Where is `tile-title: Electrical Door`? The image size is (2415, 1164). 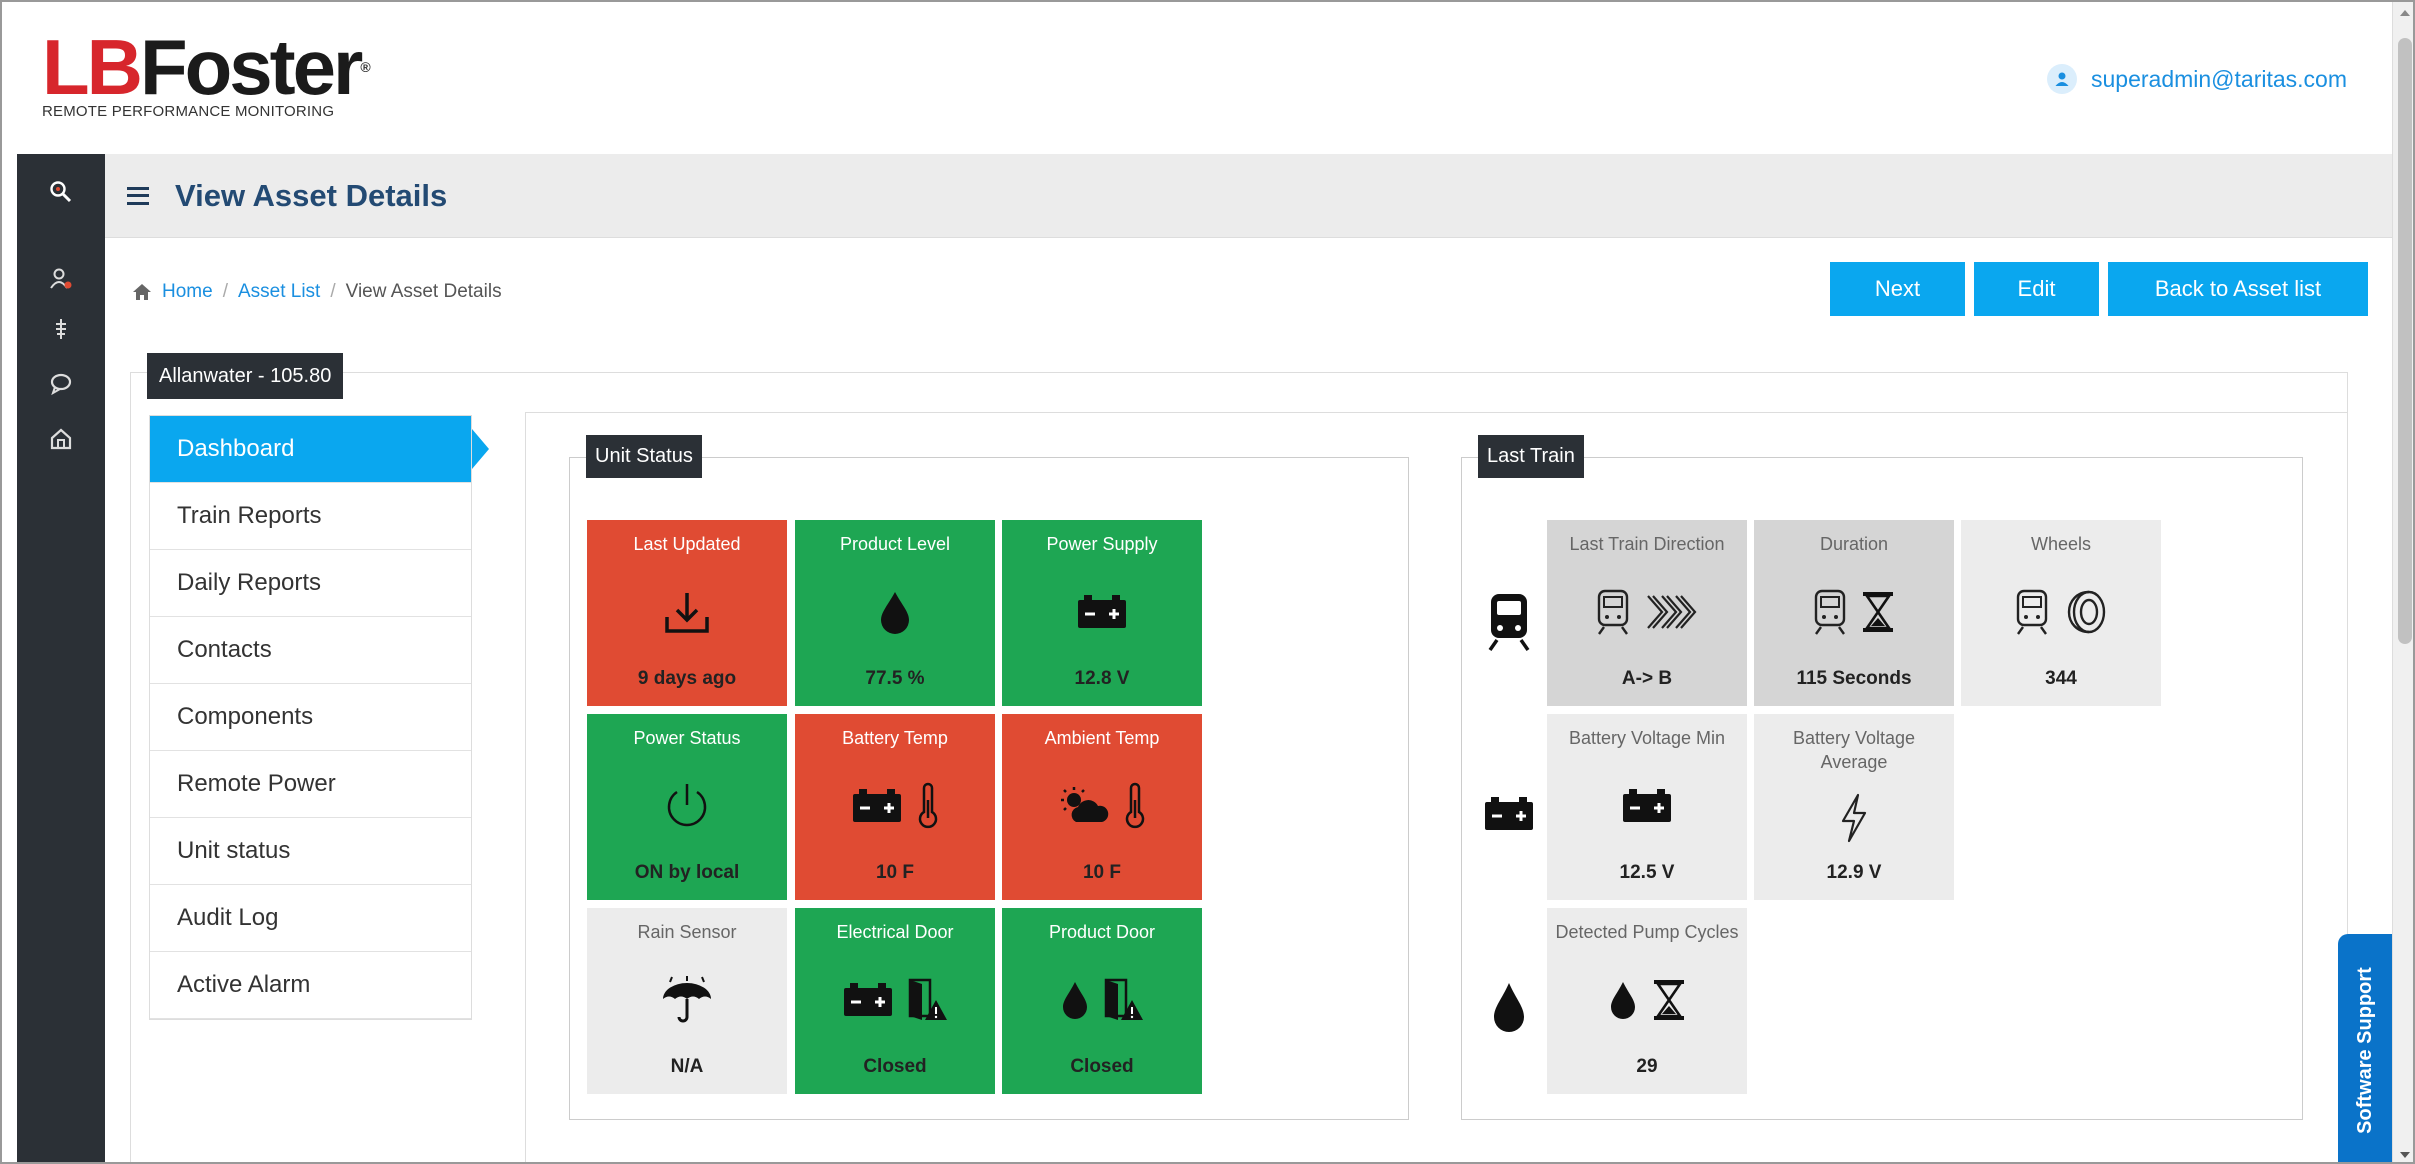
tile-title: Electrical Door is located at coordinates (895, 932).